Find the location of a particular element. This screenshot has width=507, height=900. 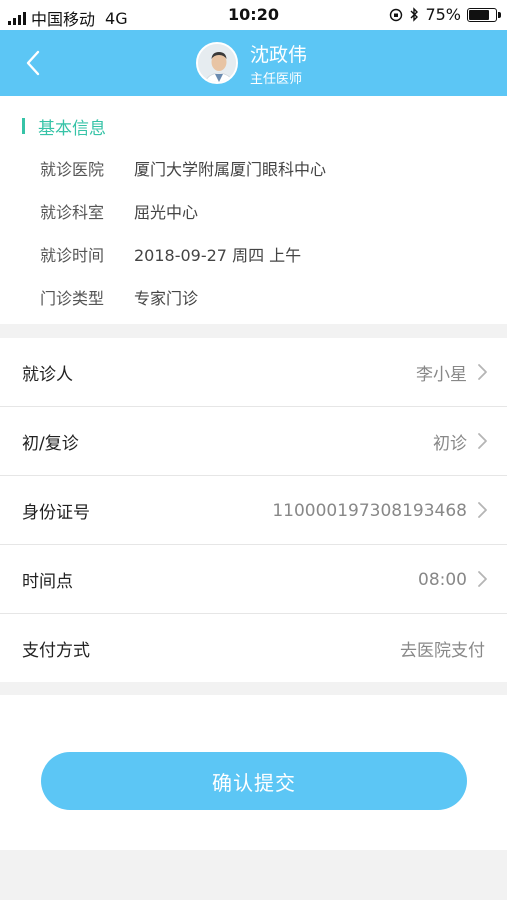

info-row-hospital: 就诊医院 厦门大学附属厦门眼科中心 is located at coordinates (183, 168).